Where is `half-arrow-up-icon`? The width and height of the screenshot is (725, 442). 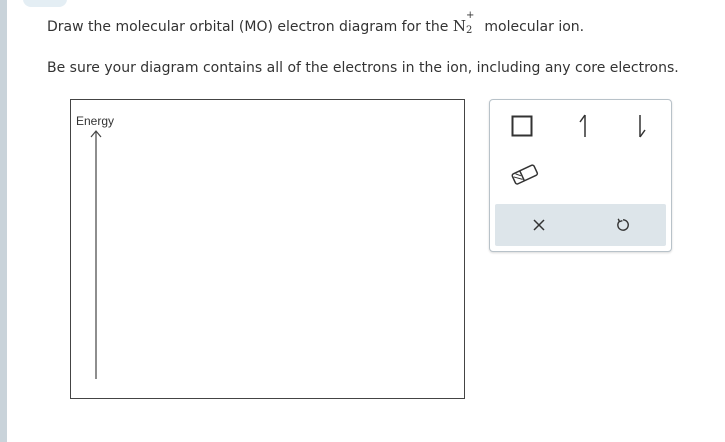
half-arrow-up-icon is located at coordinates (582, 125).